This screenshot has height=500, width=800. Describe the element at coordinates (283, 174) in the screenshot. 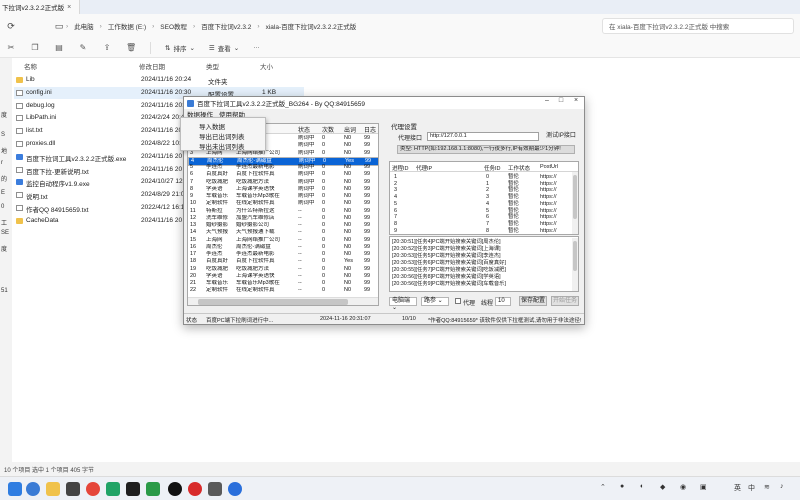

I see `keyword-row: 6 百度真好 百度下拉软件真 刷词中 0 N0 99` at that location.